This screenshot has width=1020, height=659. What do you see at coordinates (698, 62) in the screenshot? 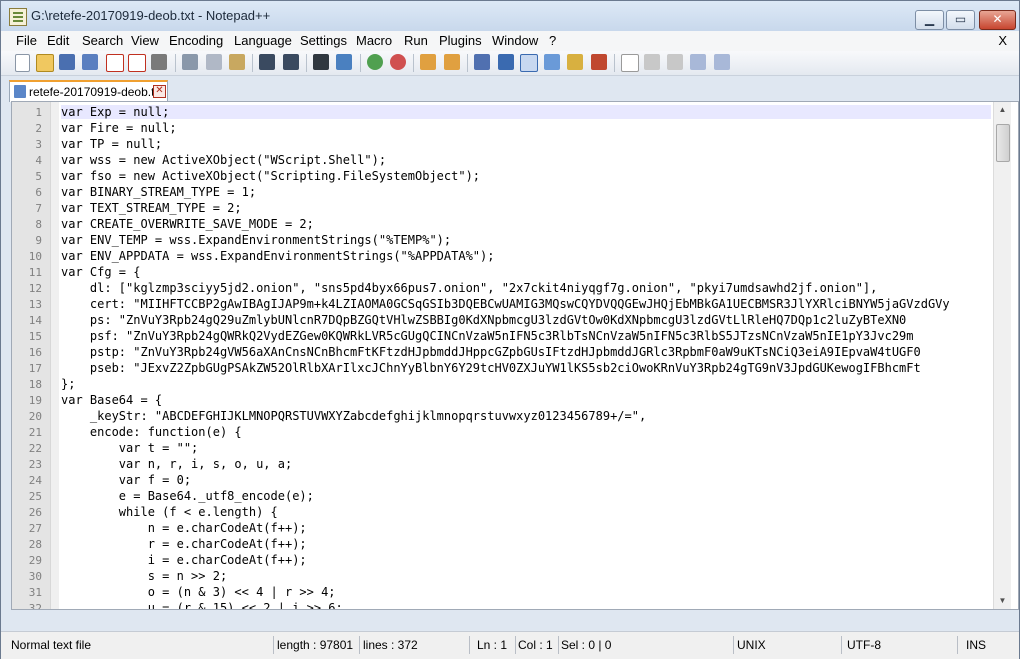
I see `run-macro-multiple-icon` at bounding box center [698, 62].